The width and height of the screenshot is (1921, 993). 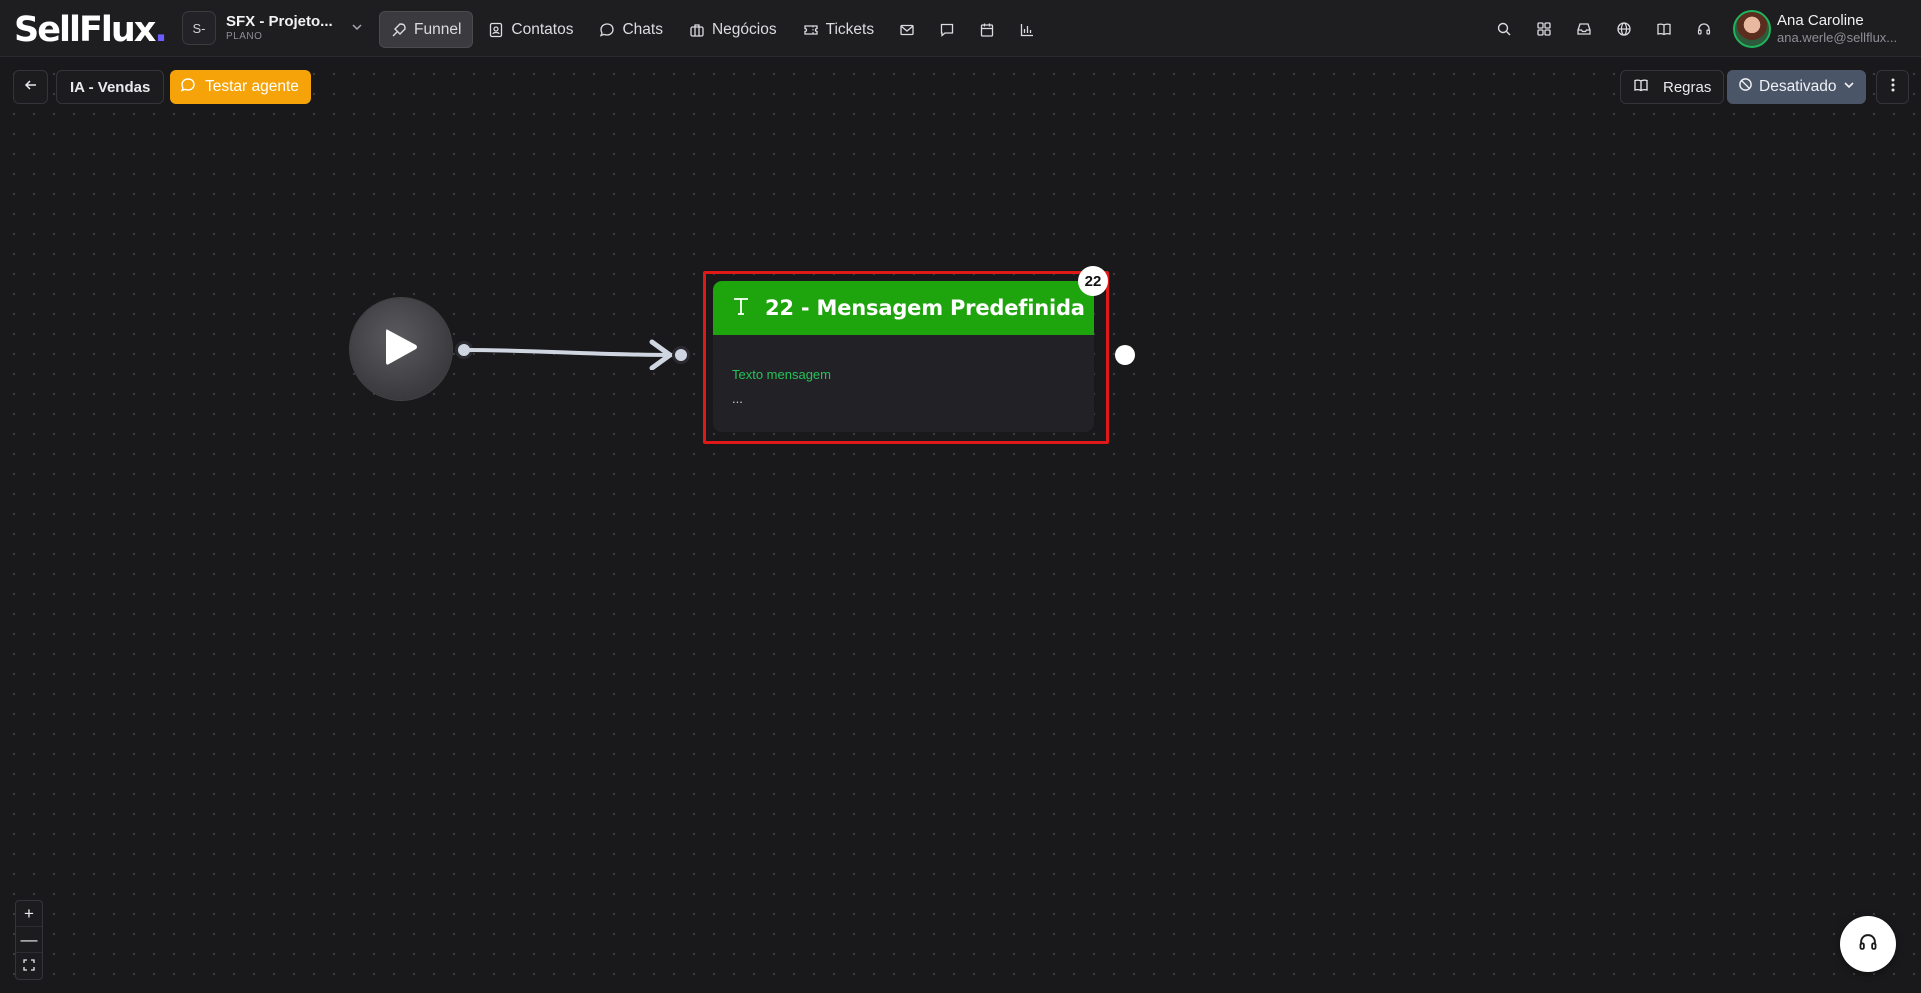 I want to click on arrow-left-icon, so click(x=31, y=87).